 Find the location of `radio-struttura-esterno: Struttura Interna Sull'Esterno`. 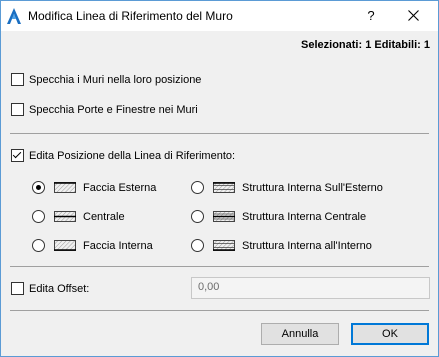

radio-struttura-esterno: Struttura Interna Sull'Esterno is located at coordinates (287, 187).